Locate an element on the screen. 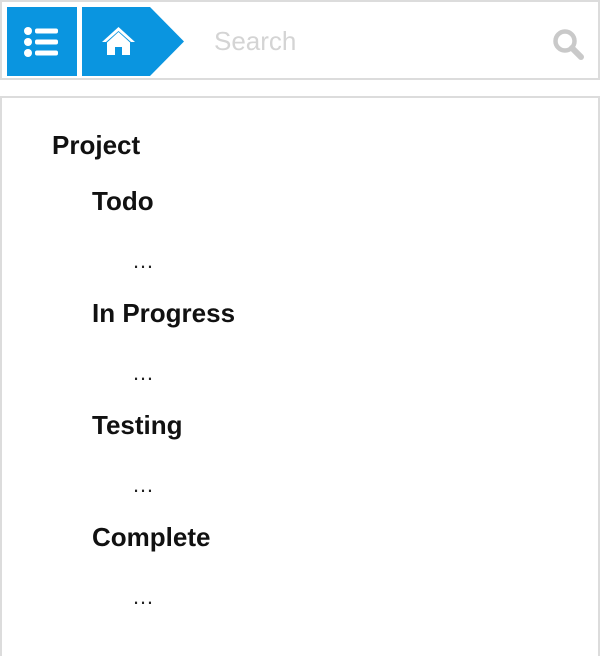 The height and width of the screenshot is (656, 600). toolbar is located at coordinates (300, 40).